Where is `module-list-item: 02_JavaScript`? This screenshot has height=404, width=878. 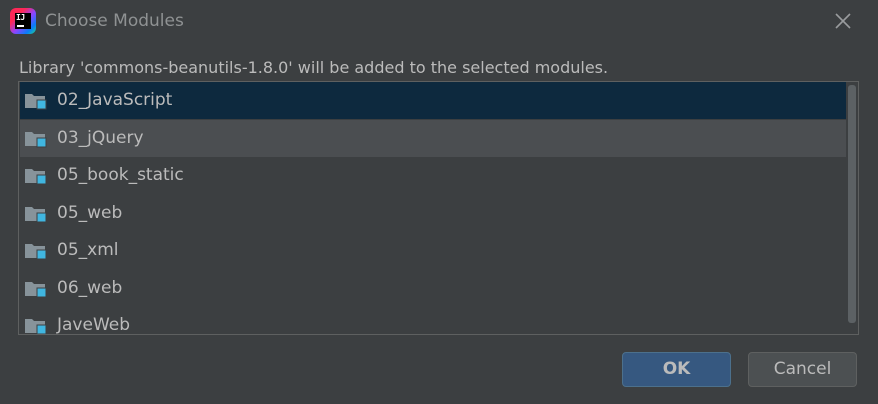 module-list-item: 02_JavaScript is located at coordinates (433, 100).